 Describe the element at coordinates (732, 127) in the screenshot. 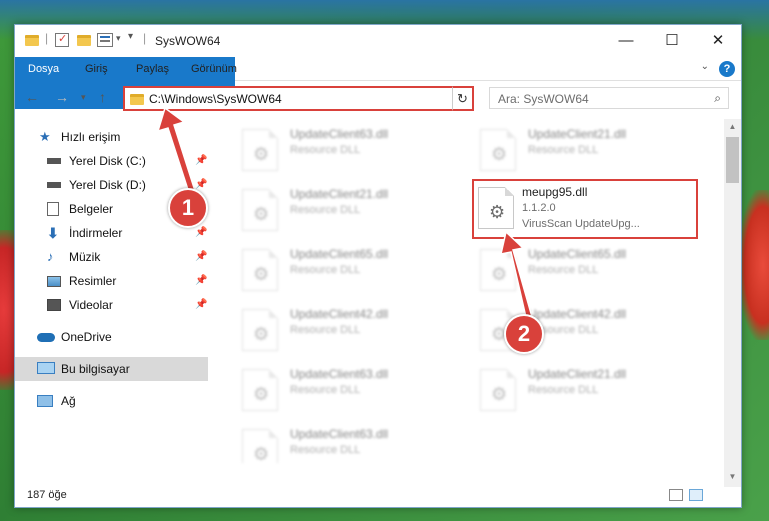

I see `scroll-up-icon: ▲` at that location.